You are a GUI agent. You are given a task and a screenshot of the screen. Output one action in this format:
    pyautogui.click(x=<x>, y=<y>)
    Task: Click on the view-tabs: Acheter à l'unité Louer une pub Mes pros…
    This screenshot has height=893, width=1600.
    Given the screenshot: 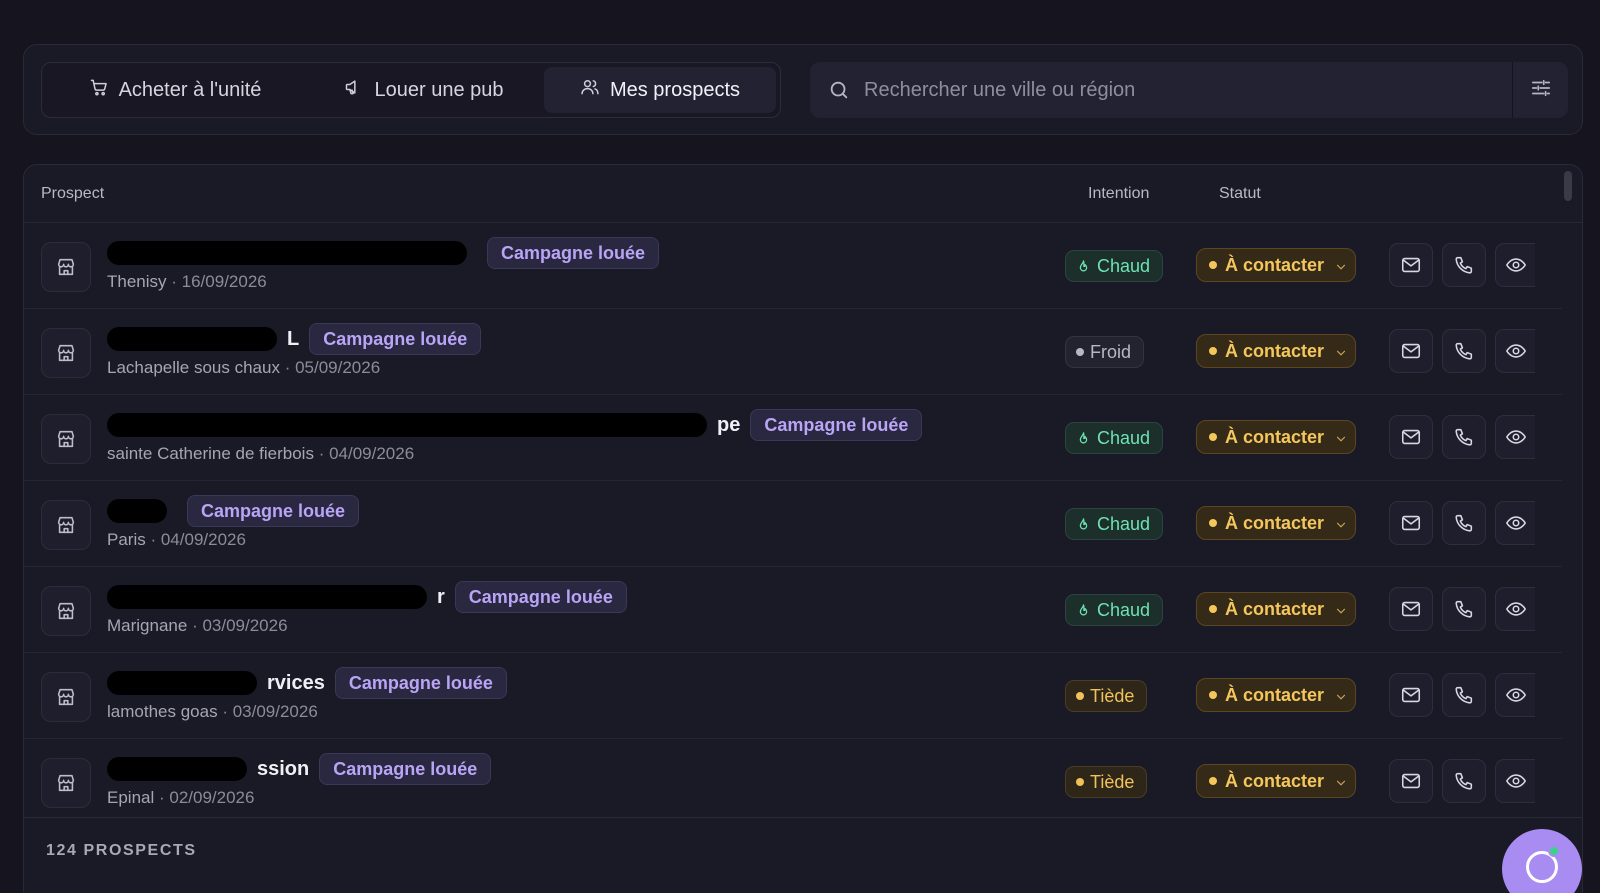 What is the action you would take?
    pyautogui.click(x=411, y=90)
    